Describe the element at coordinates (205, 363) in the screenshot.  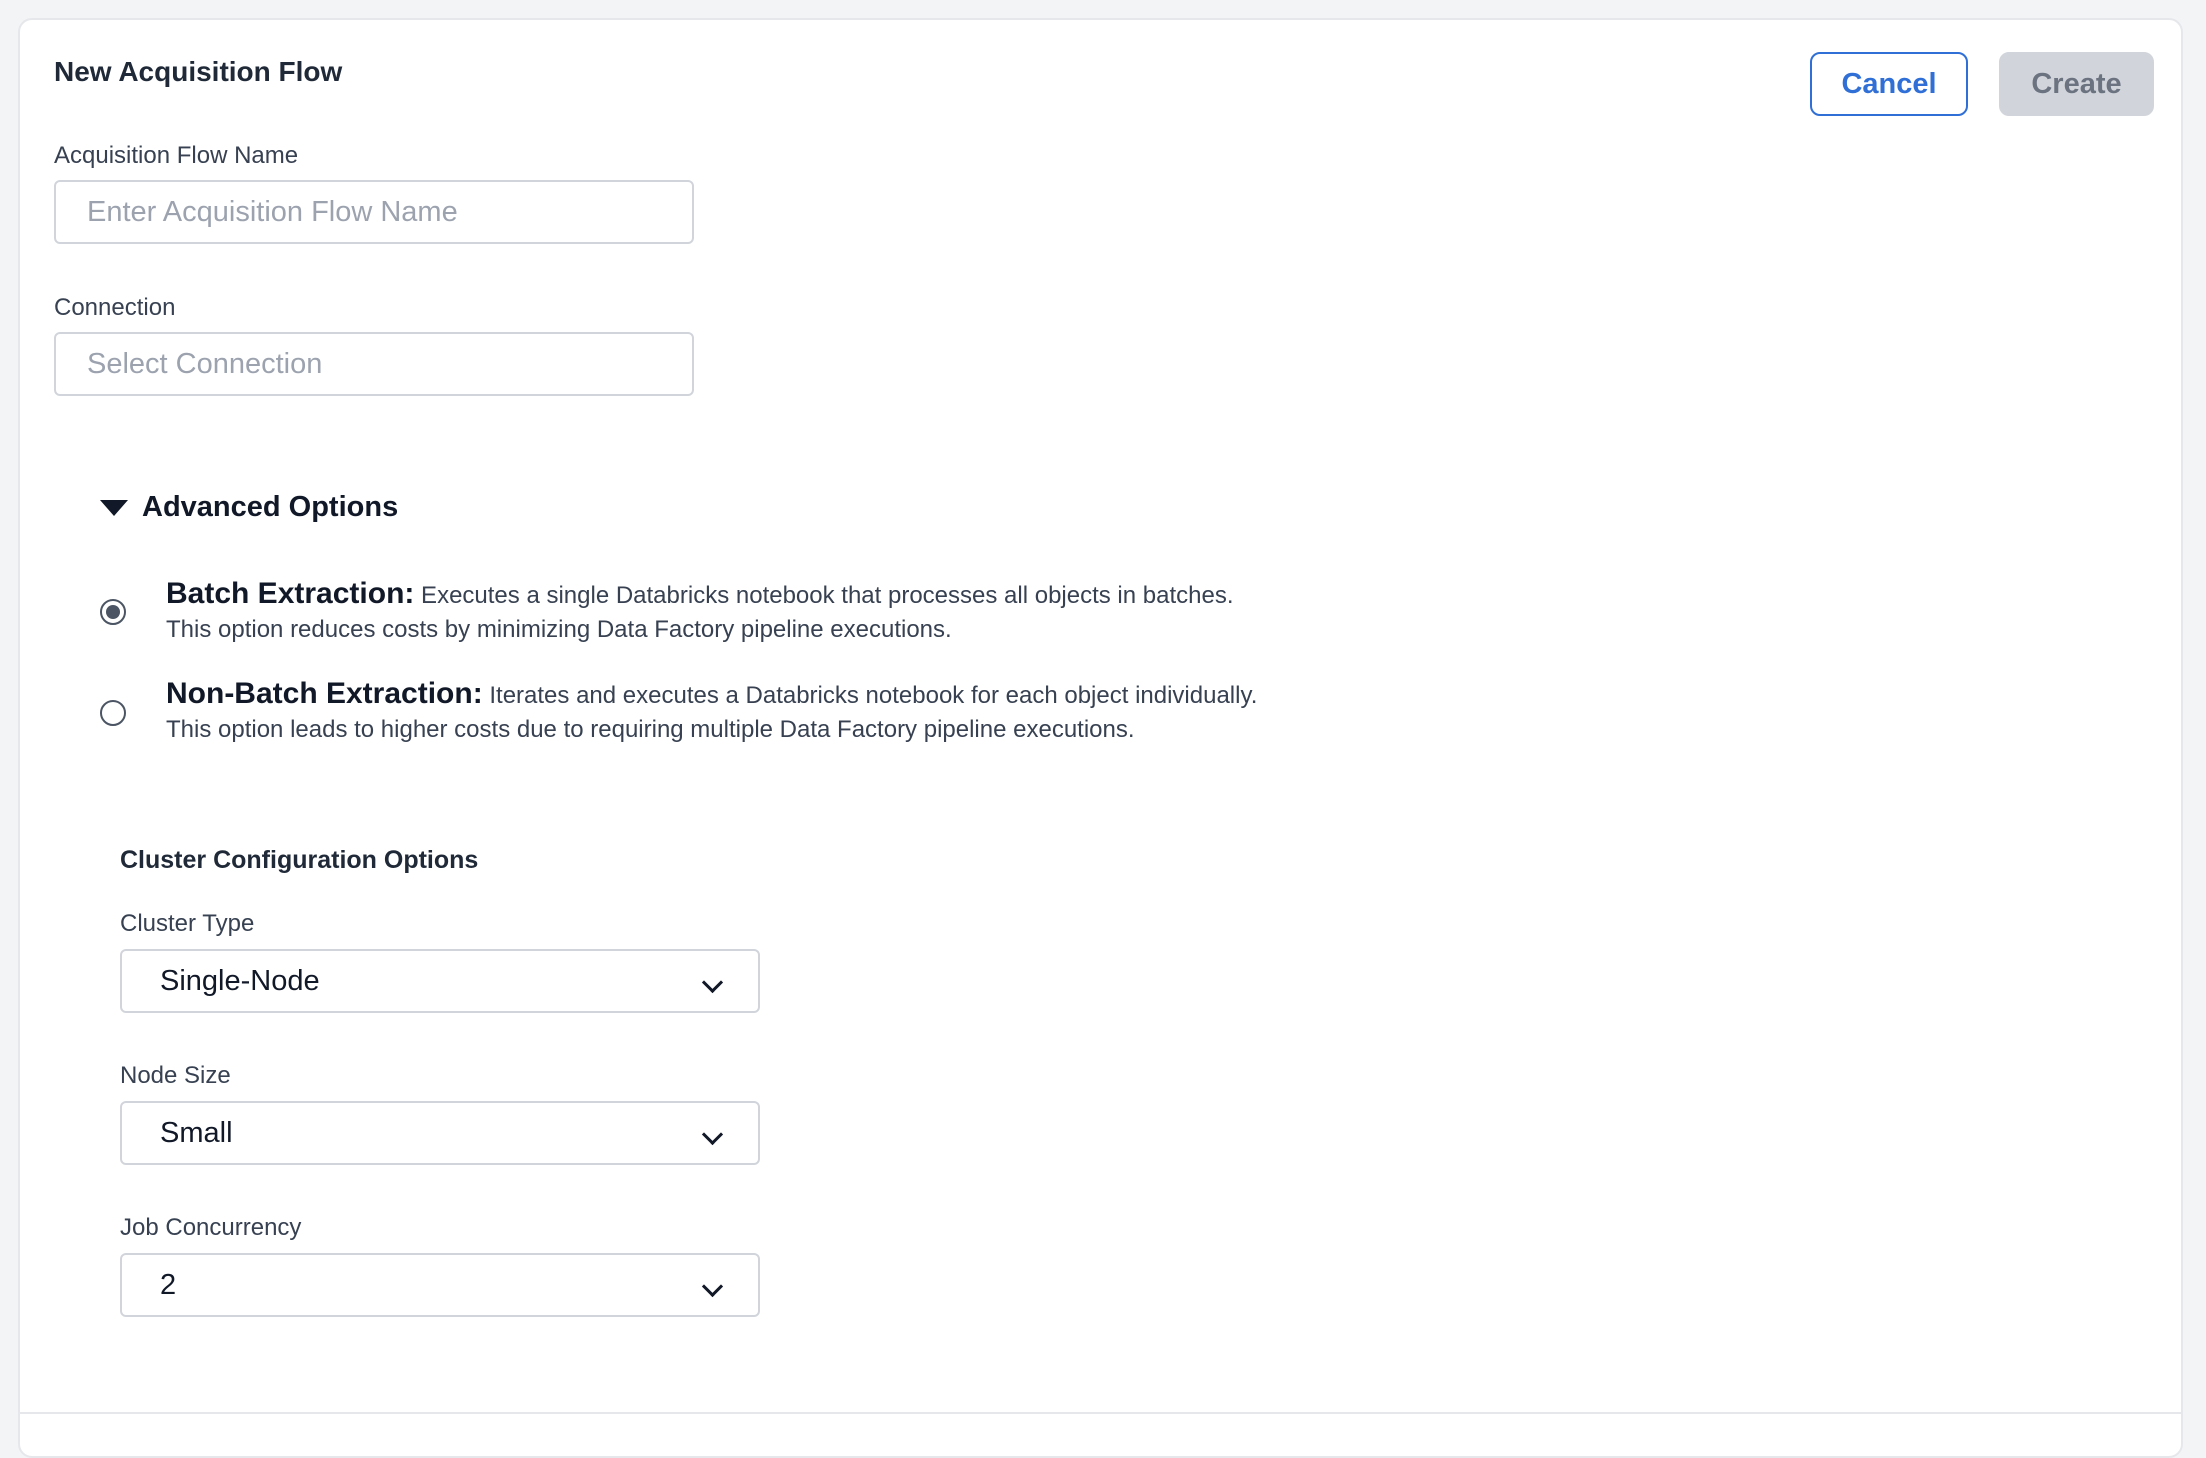
I see `connection-placeholder: Select Connection` at that location.